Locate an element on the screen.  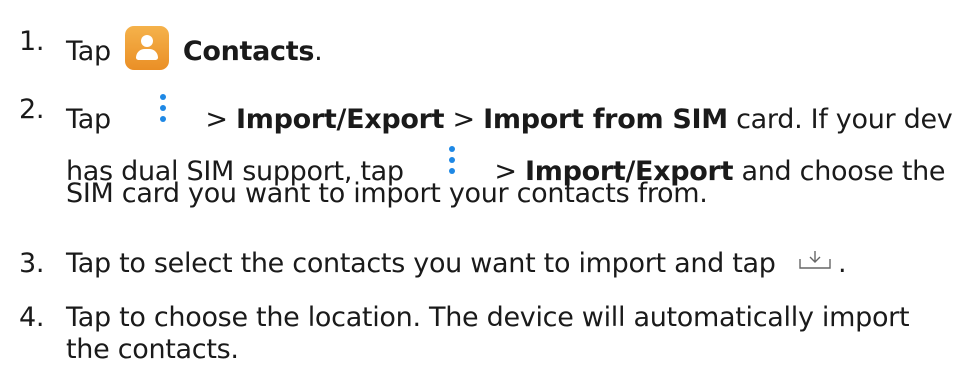
import-from-sim-label: Import from SIM is located at coordinates (605, 119).